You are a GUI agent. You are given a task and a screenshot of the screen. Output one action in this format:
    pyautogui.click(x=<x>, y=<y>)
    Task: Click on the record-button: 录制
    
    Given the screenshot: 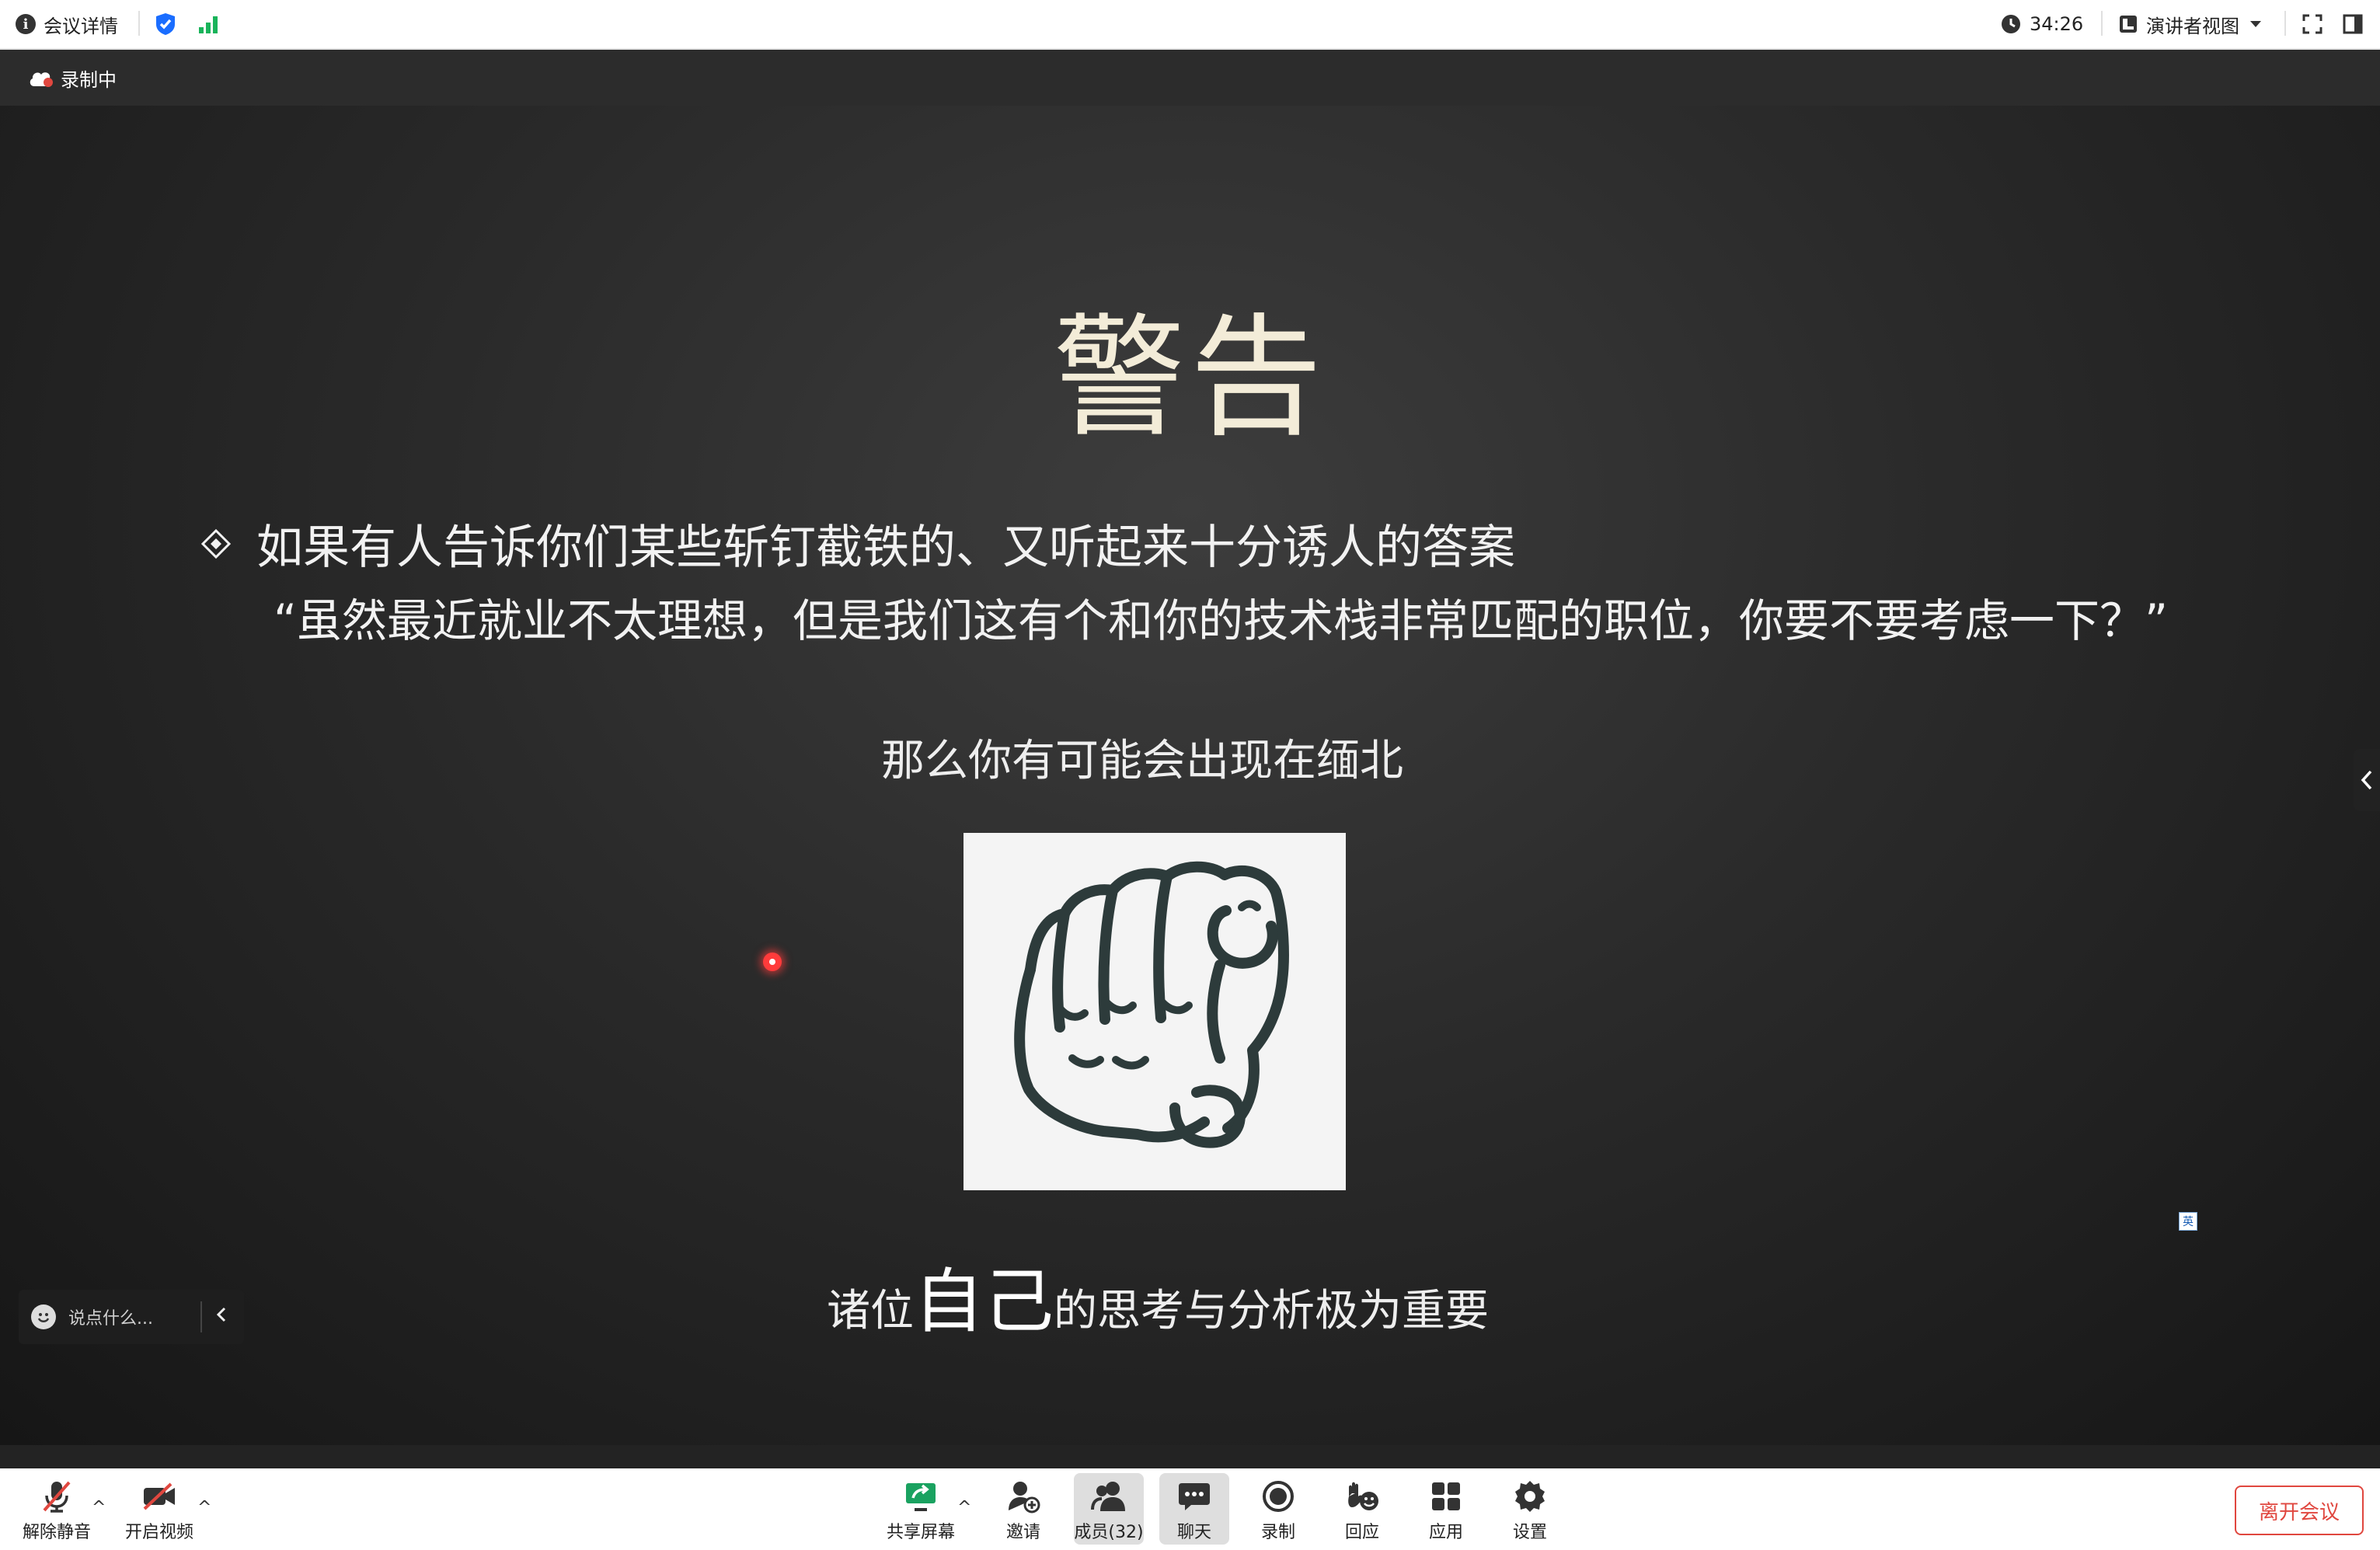 What is the action you would take?
    pyautogui.click(x=1278, y=1509)
    